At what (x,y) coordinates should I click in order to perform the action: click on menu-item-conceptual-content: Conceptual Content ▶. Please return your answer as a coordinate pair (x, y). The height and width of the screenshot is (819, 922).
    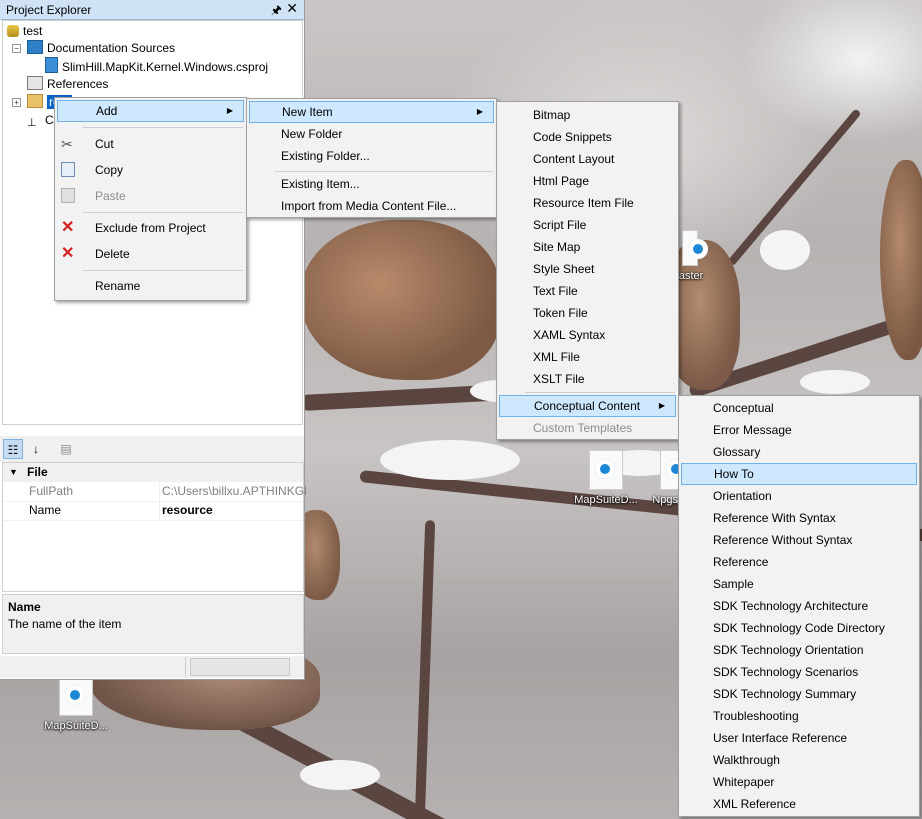
    Looking at the image, I should click on (587, 406).